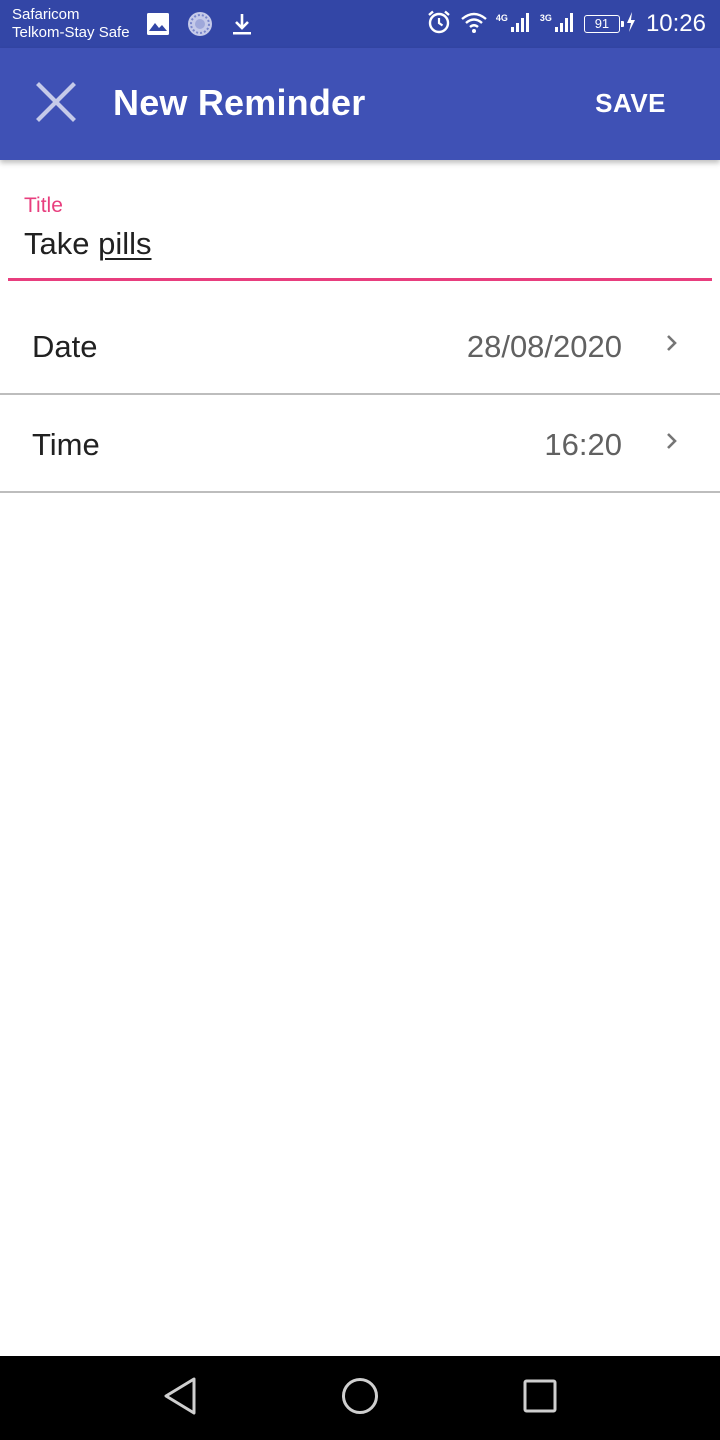 The width and height of the screenshot is (720, 1440). I want to click on time-label: Time, so click(66, 444).